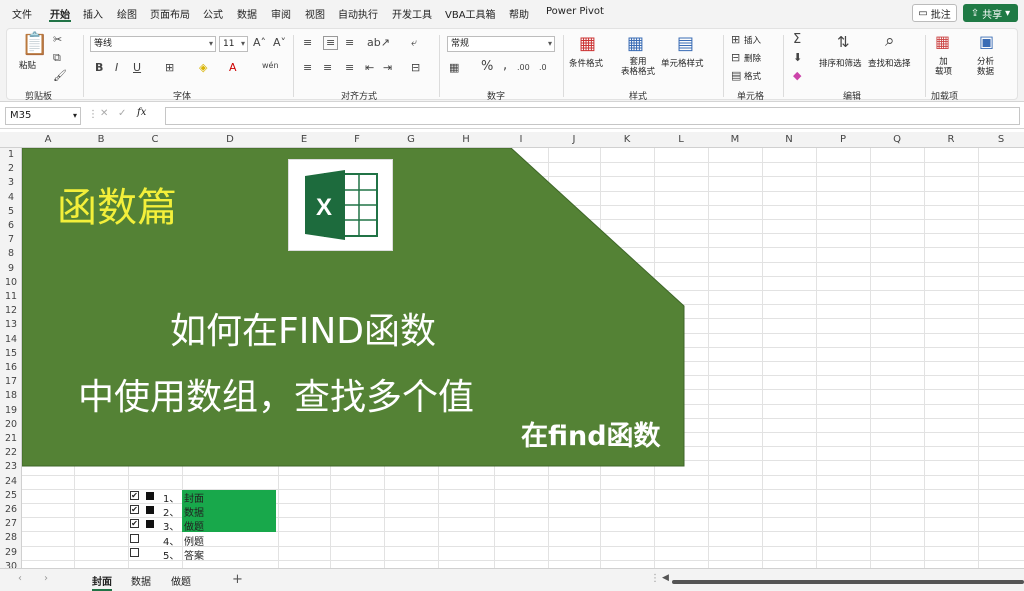  Describe the element at coordinates (307, 68) in the screenshot. I see `align-left-icon: ≡` at that location.